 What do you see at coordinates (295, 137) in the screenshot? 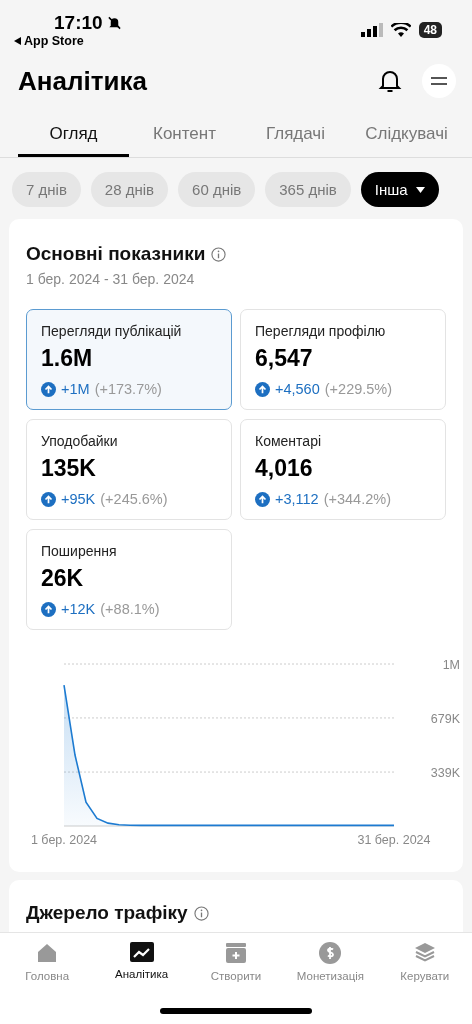
I see `tab: Глядачі` at bounding box center [295, 137].